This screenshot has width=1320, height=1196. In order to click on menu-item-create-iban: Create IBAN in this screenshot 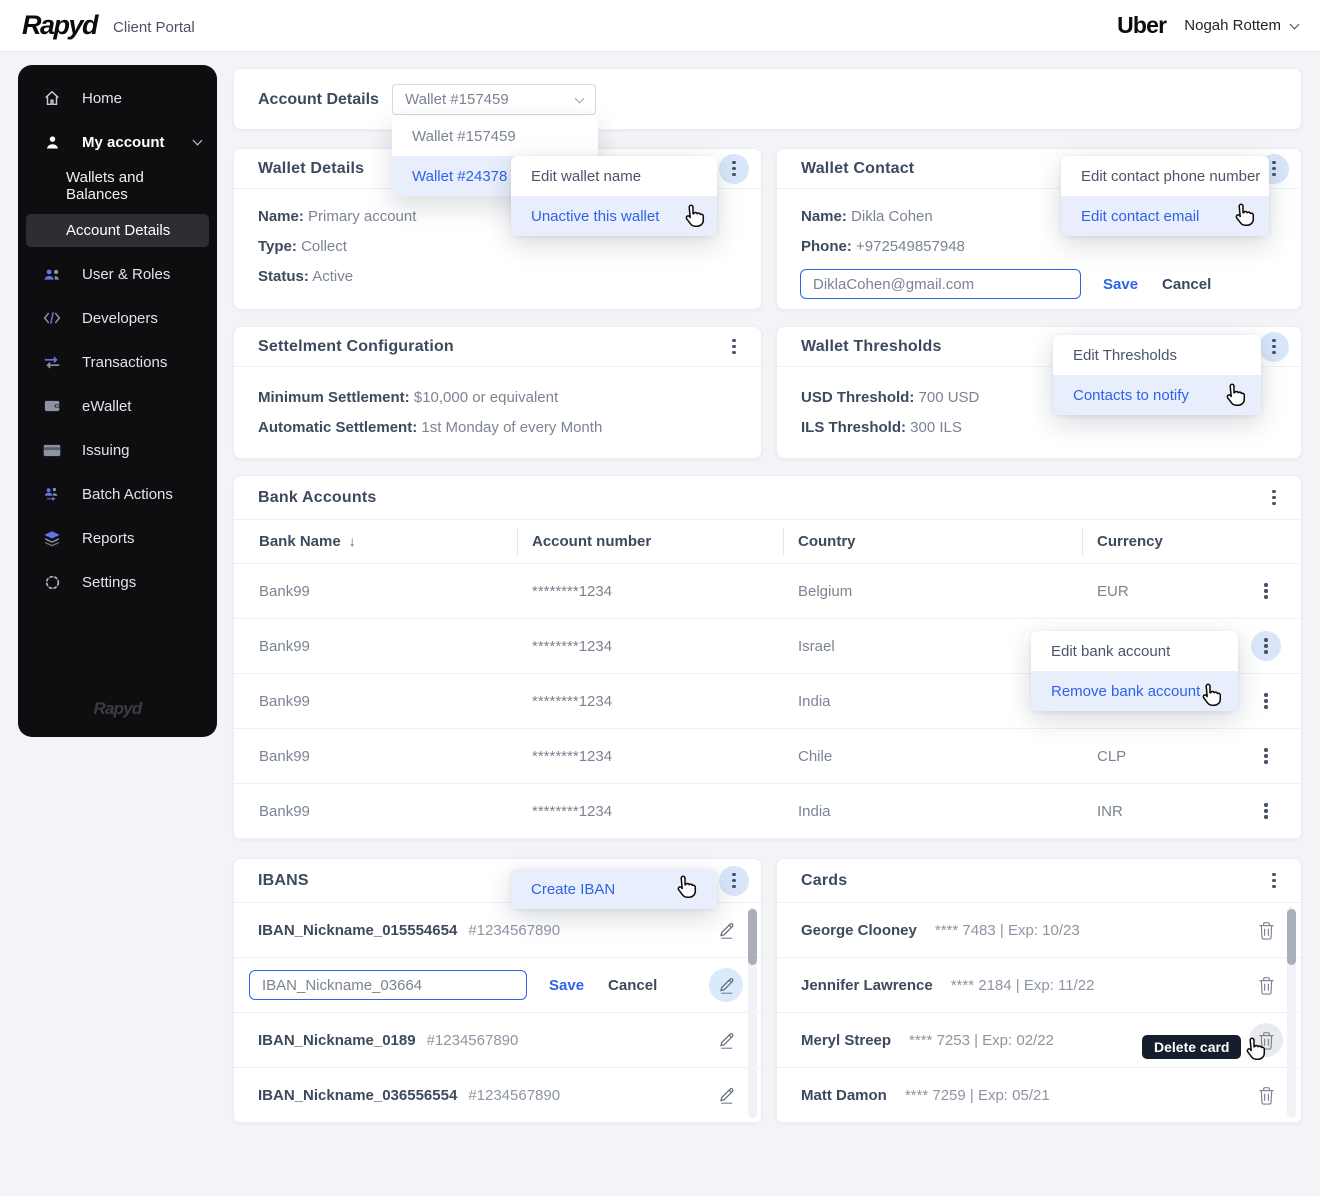, I will do `click(614, 889)`.